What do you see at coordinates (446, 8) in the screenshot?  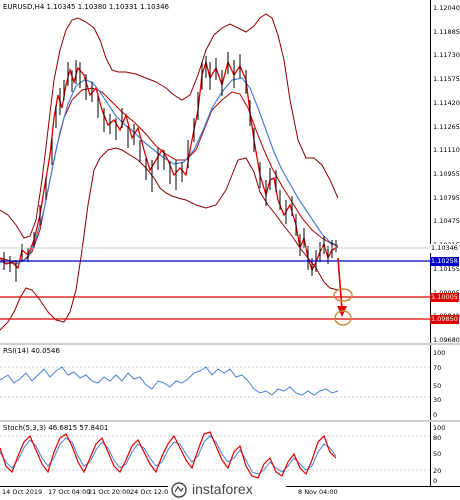 I see `price-tick-label: 1.12040` at bounding box center [446, 8].